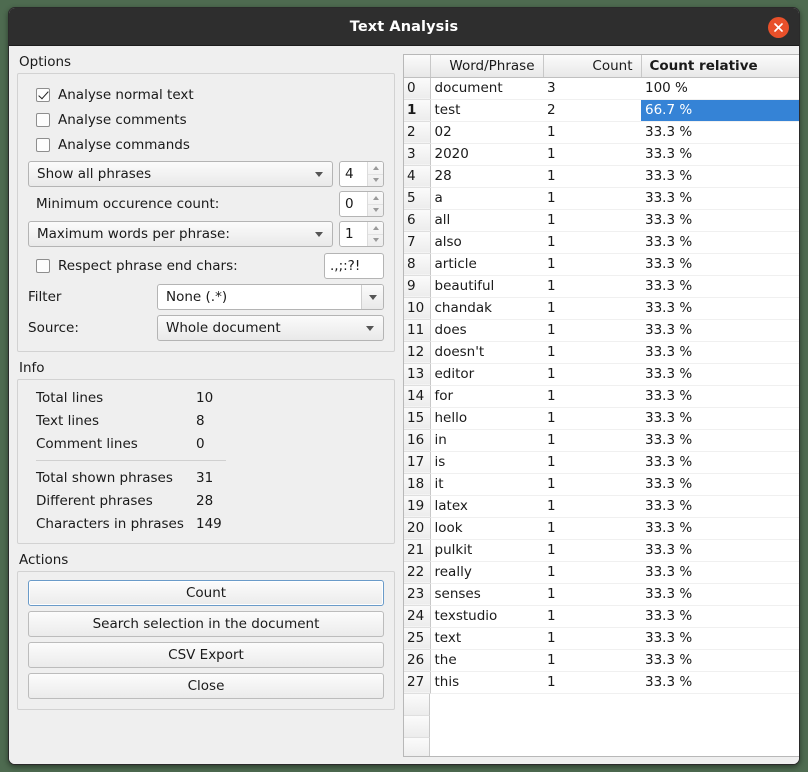  Describe the element at coordinates (417, 660) in the screenshot. I see `row-header-index: 26` at that location.